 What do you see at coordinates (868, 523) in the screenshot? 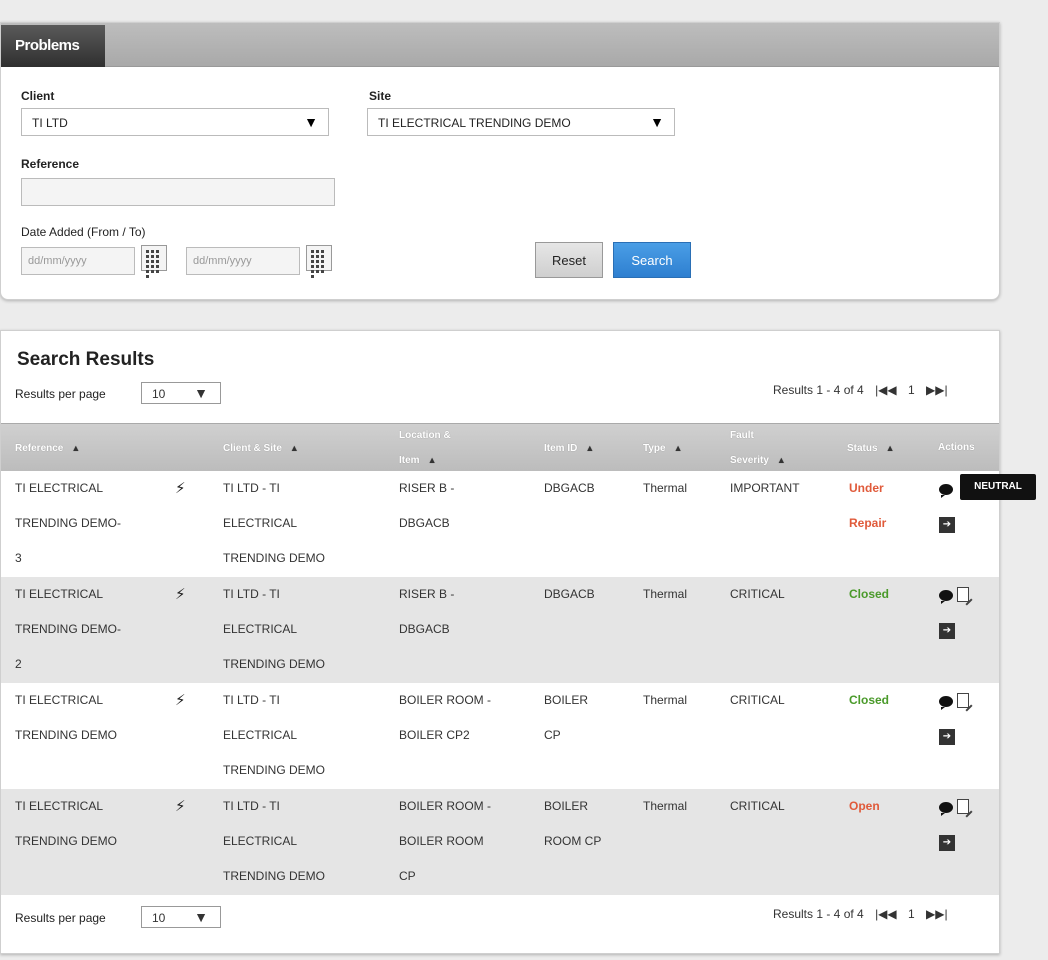
I see `status-badge: Repair` at bounding box center [868, 523].